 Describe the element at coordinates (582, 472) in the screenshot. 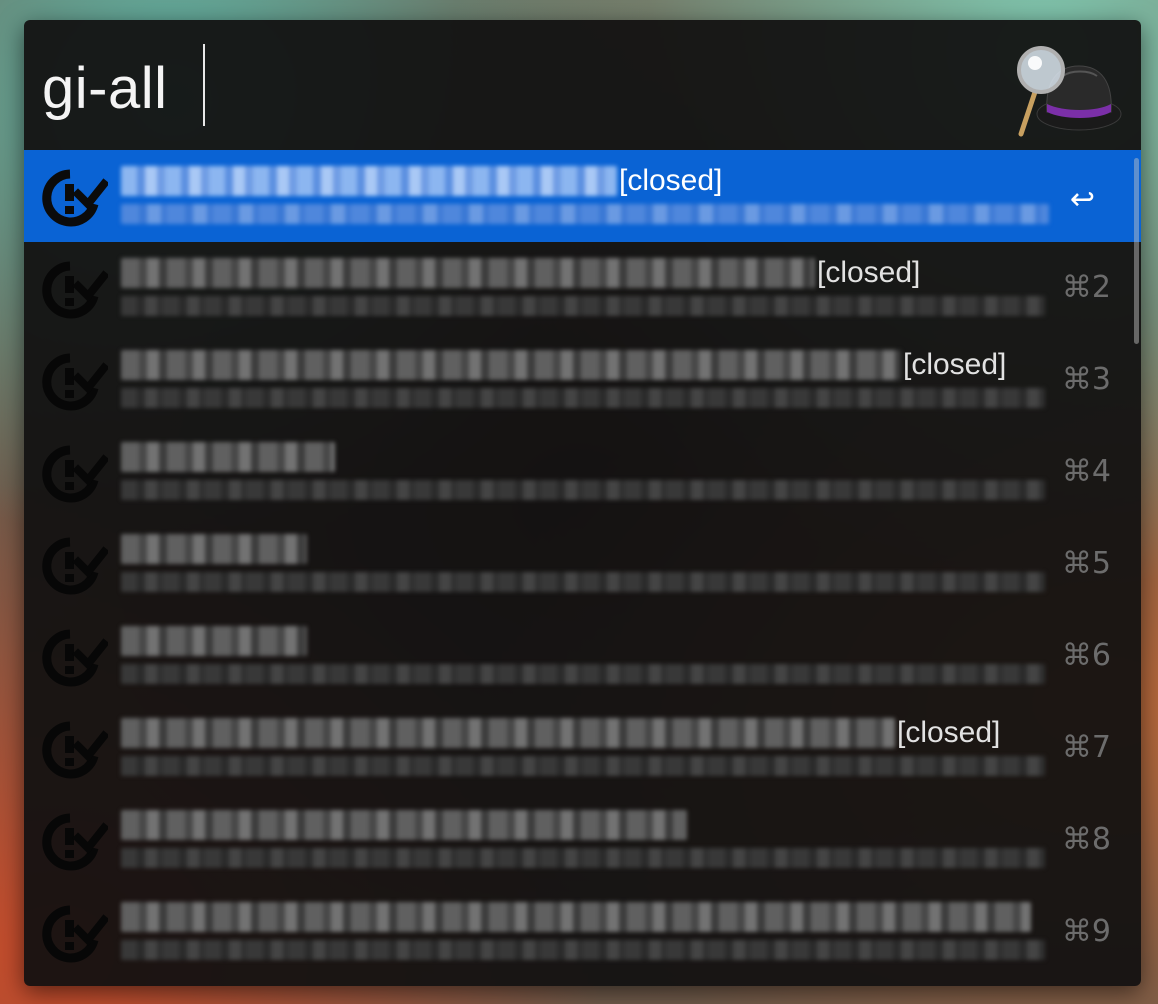

I see `result-row-4: ⌘4` at that location.